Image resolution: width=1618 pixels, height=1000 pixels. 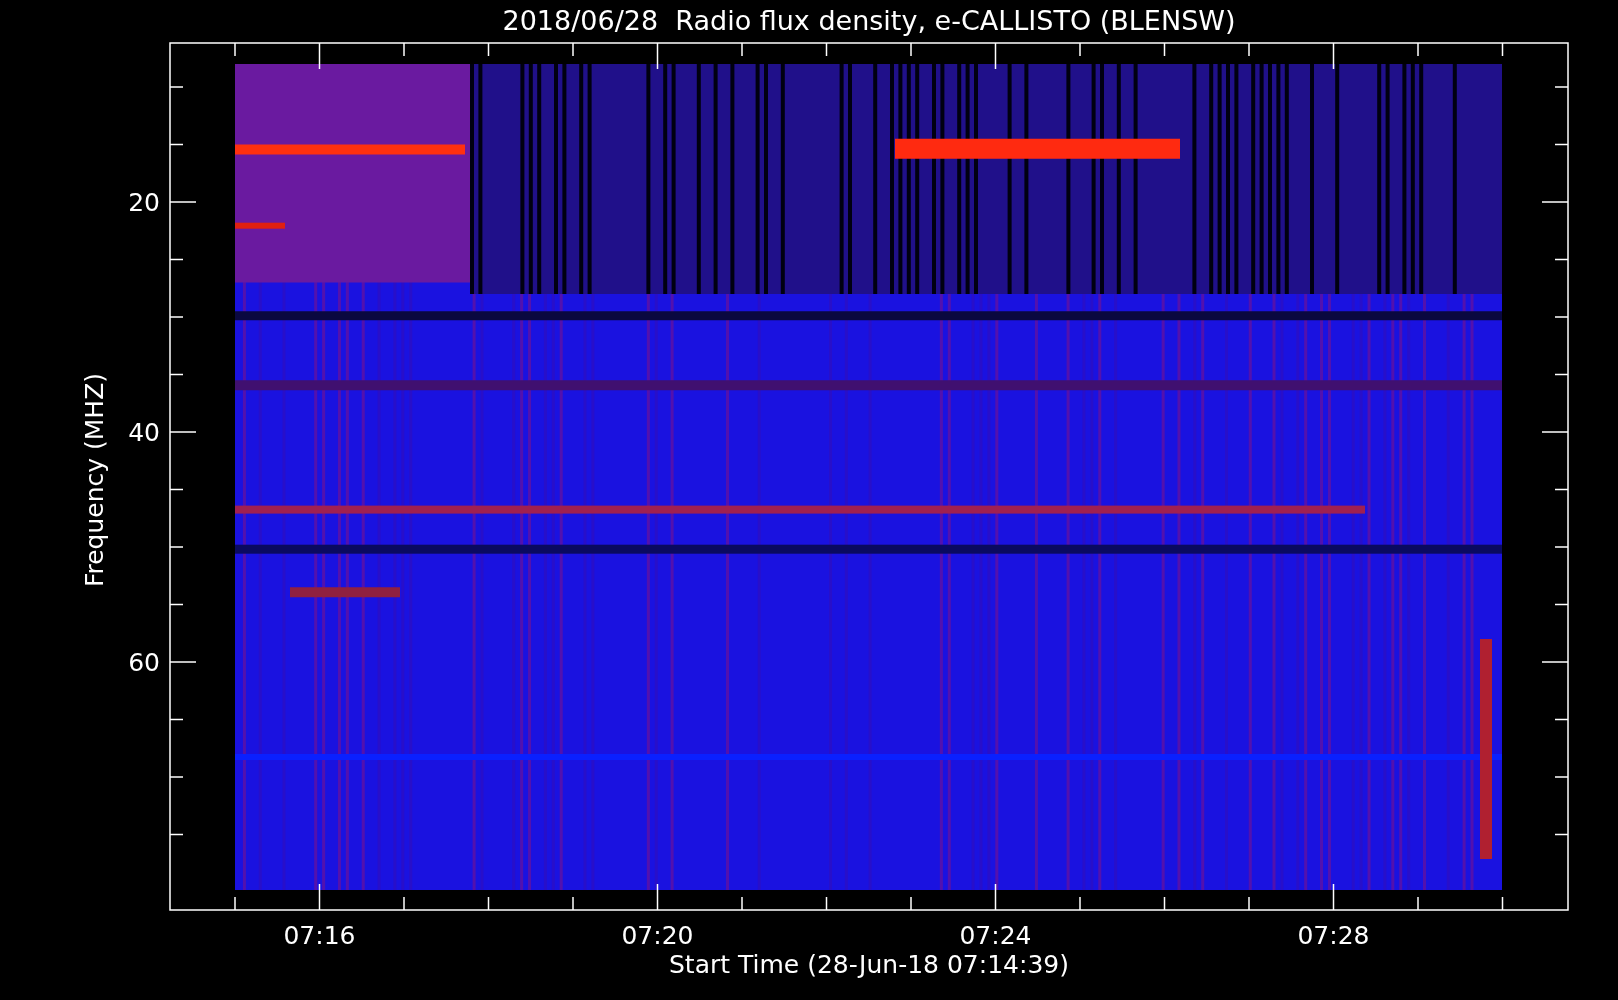 I want to click on y-tick-label: 40, so click(x=144, y=432).